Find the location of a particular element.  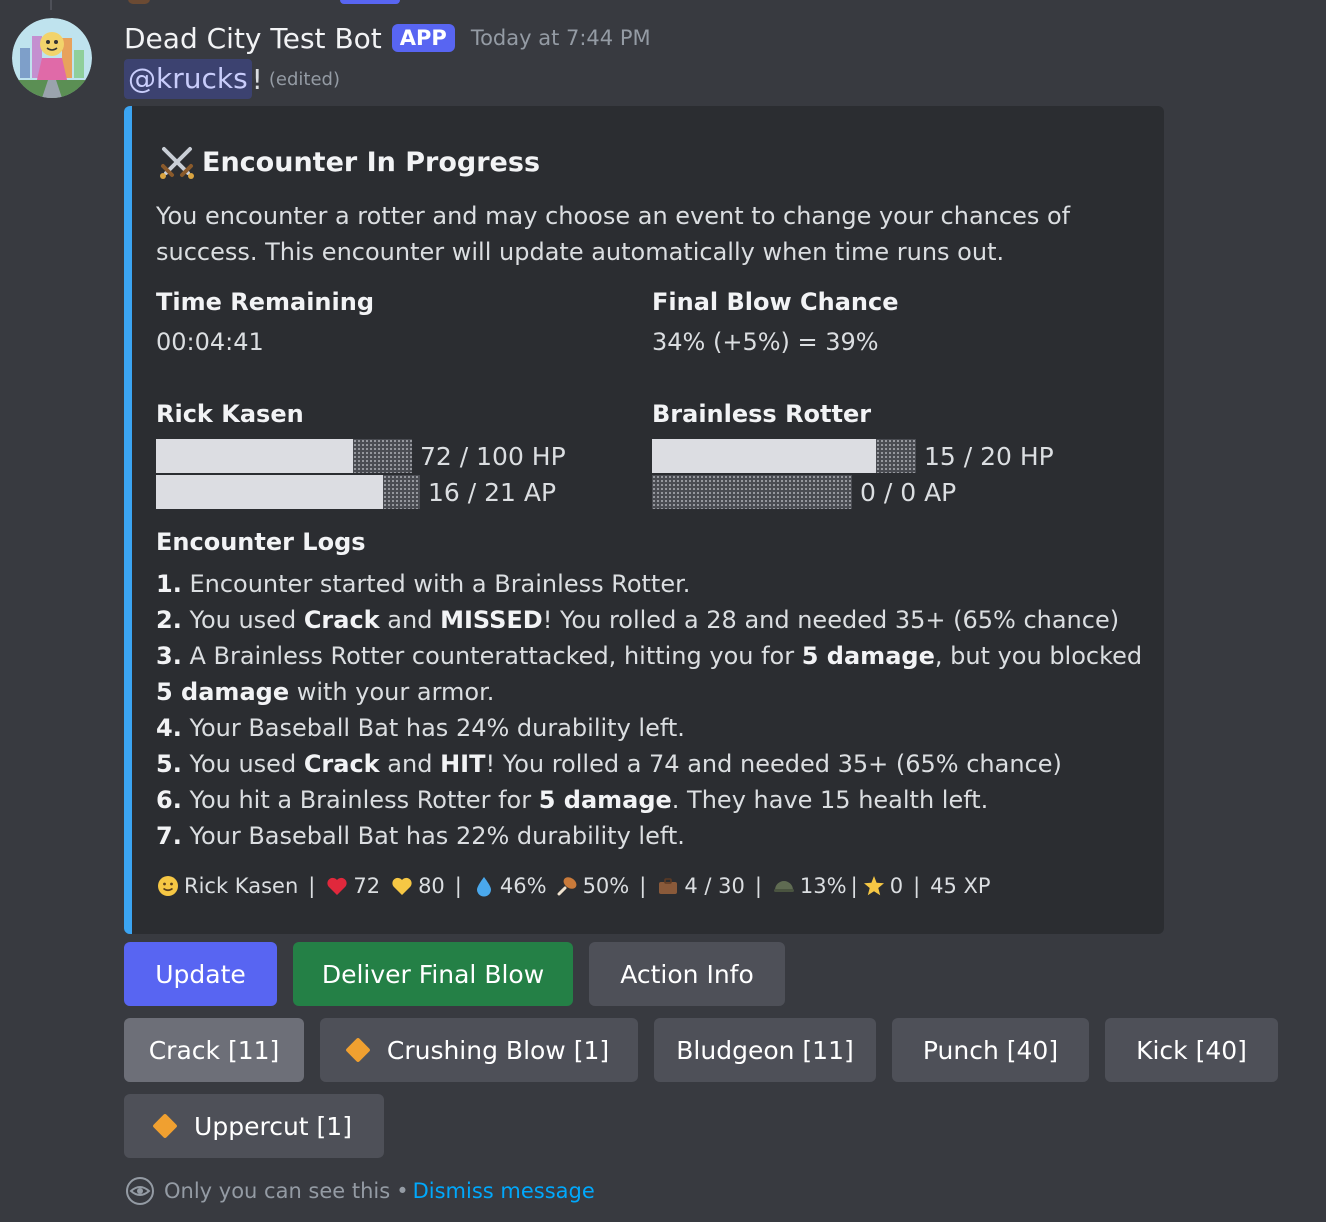

status-armor: 13% is located at coordinates (823, 886).